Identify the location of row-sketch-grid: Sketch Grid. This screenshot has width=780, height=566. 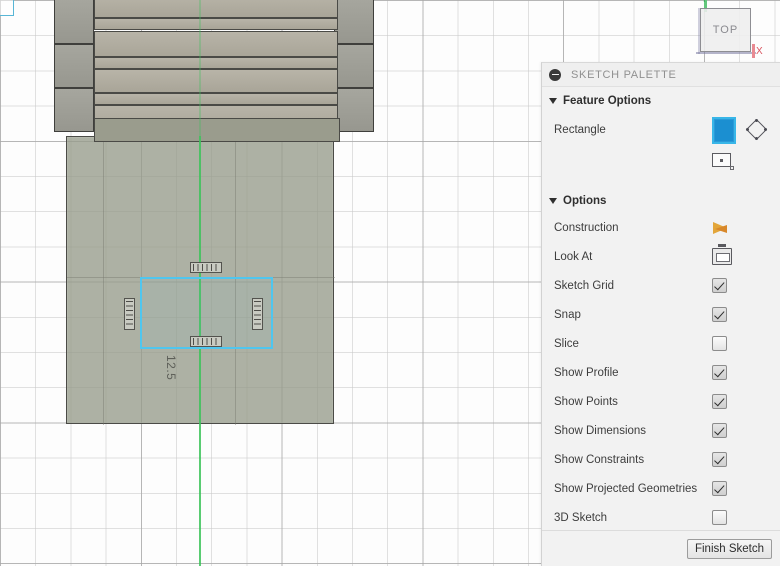
(661, 285).